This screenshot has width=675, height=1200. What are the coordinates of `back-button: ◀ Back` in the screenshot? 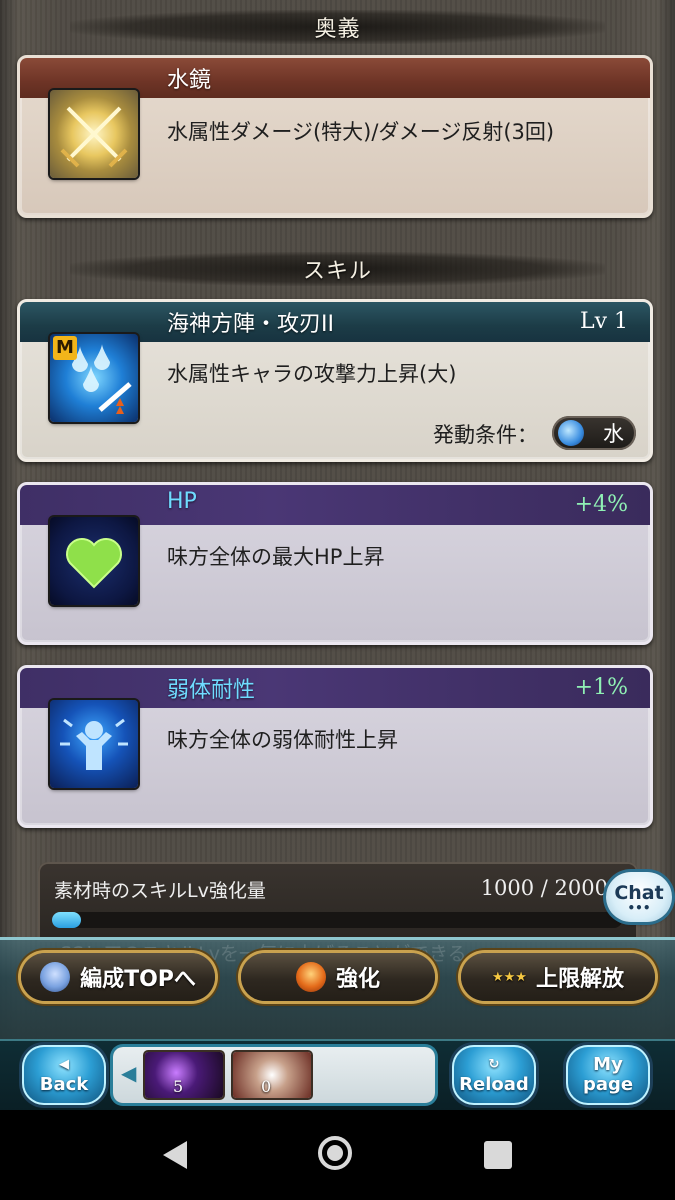 It's located at (64, 1075).